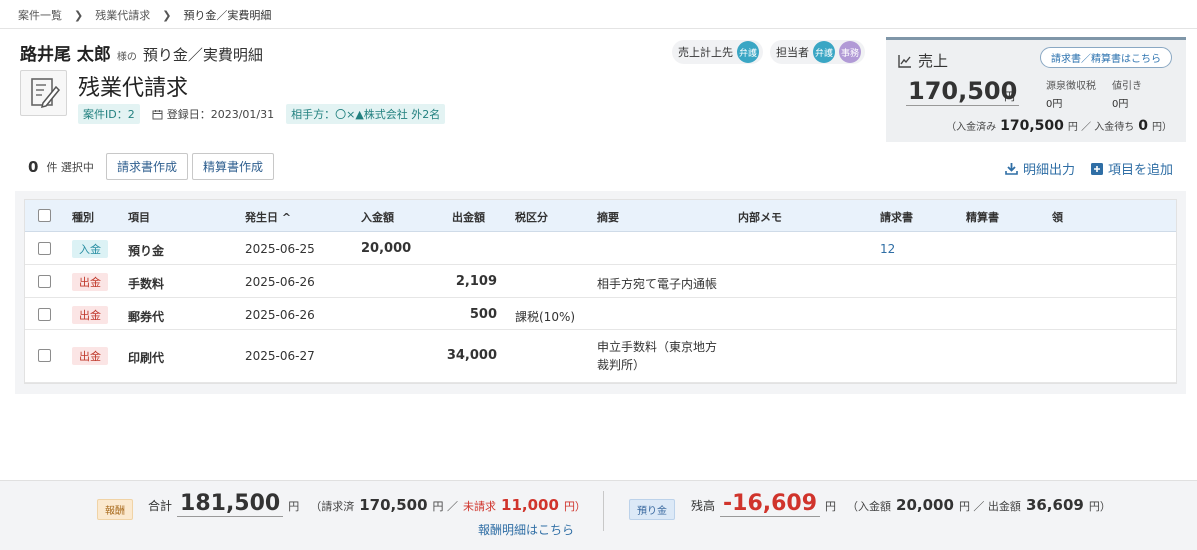 The height and width of the screenshot is (550, 1197). What do you see at coordinates (268, 217) in the screenshot?
I see `col-date: 発生日 ^` at bounding box center [268, 217].